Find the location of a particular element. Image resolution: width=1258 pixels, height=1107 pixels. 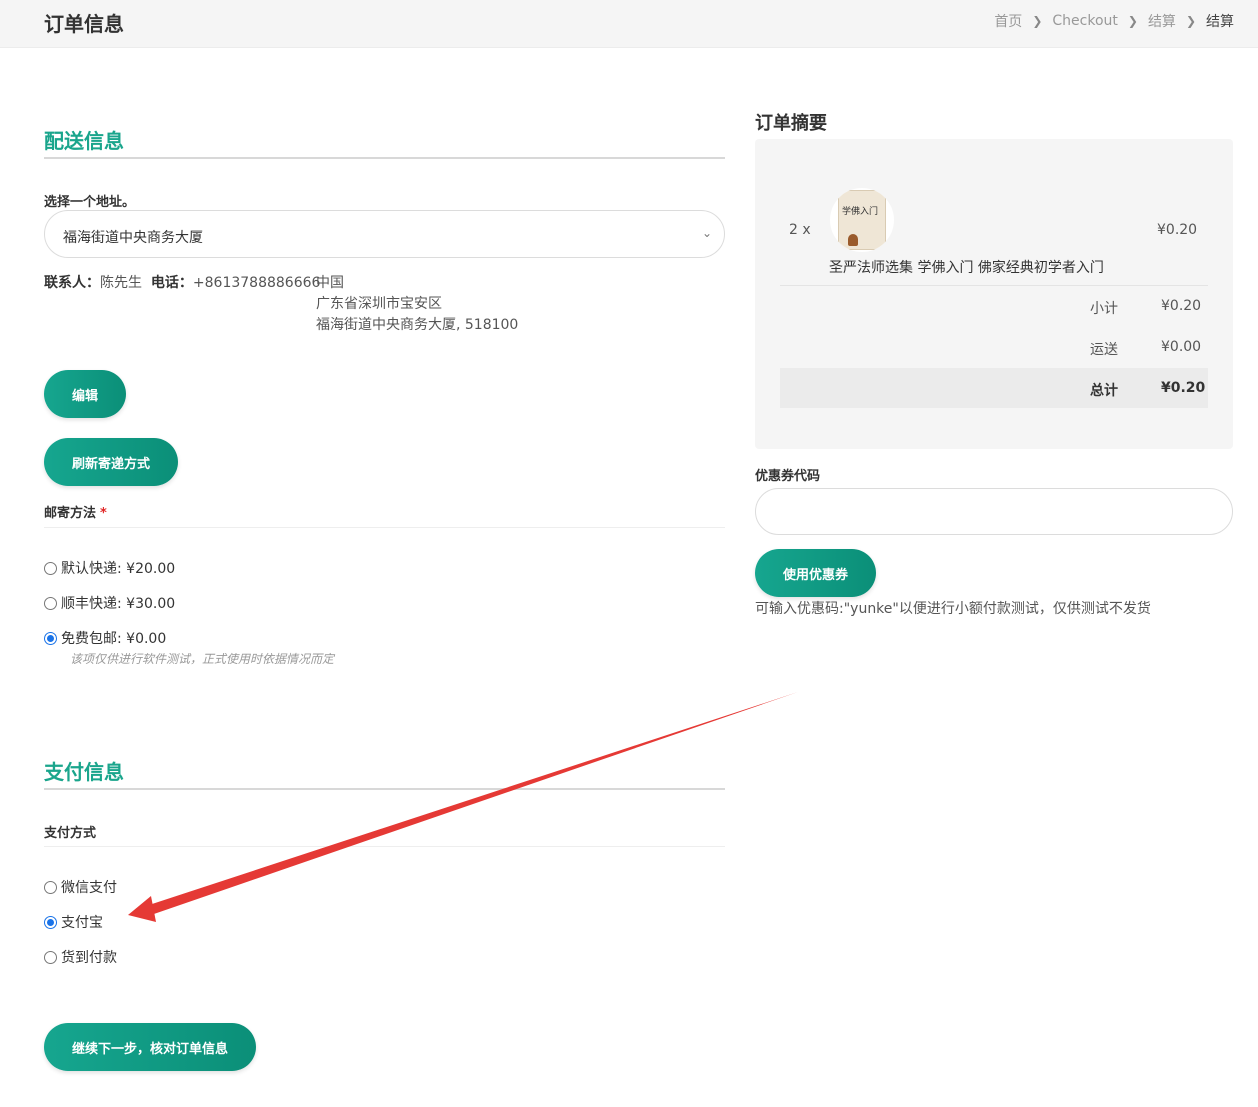

apply-coupon-button: 使用优惠券 is located at coordinates (815, 573).